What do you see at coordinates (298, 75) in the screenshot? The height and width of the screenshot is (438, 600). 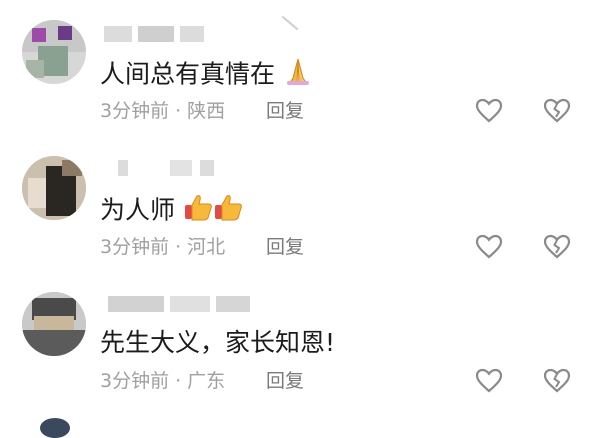 I see `pray-emoji-icon` at bounding box center [298, 75].